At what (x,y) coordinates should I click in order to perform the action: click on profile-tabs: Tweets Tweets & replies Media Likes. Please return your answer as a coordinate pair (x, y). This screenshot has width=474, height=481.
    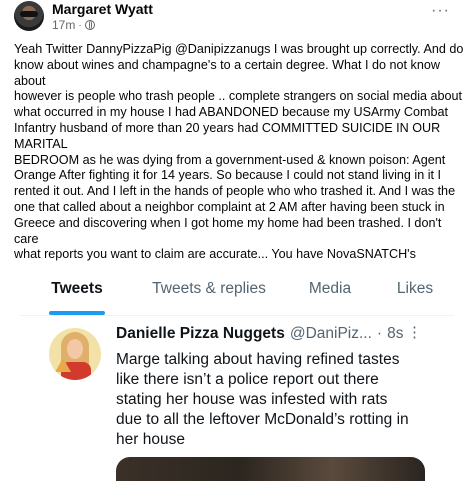
    Looking at the image, I should click on (237, 289).